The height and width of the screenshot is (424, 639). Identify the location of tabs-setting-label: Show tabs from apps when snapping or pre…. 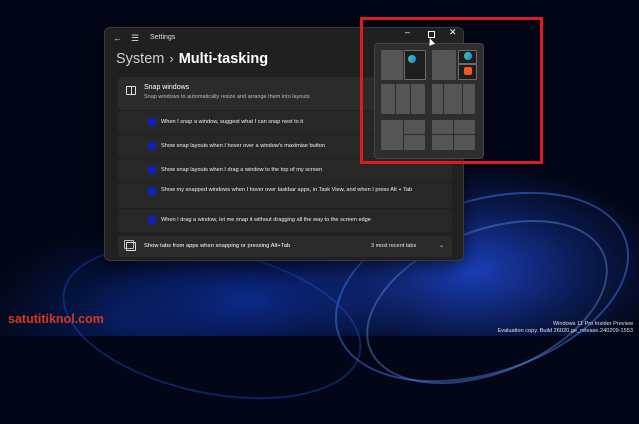
(217, 246).